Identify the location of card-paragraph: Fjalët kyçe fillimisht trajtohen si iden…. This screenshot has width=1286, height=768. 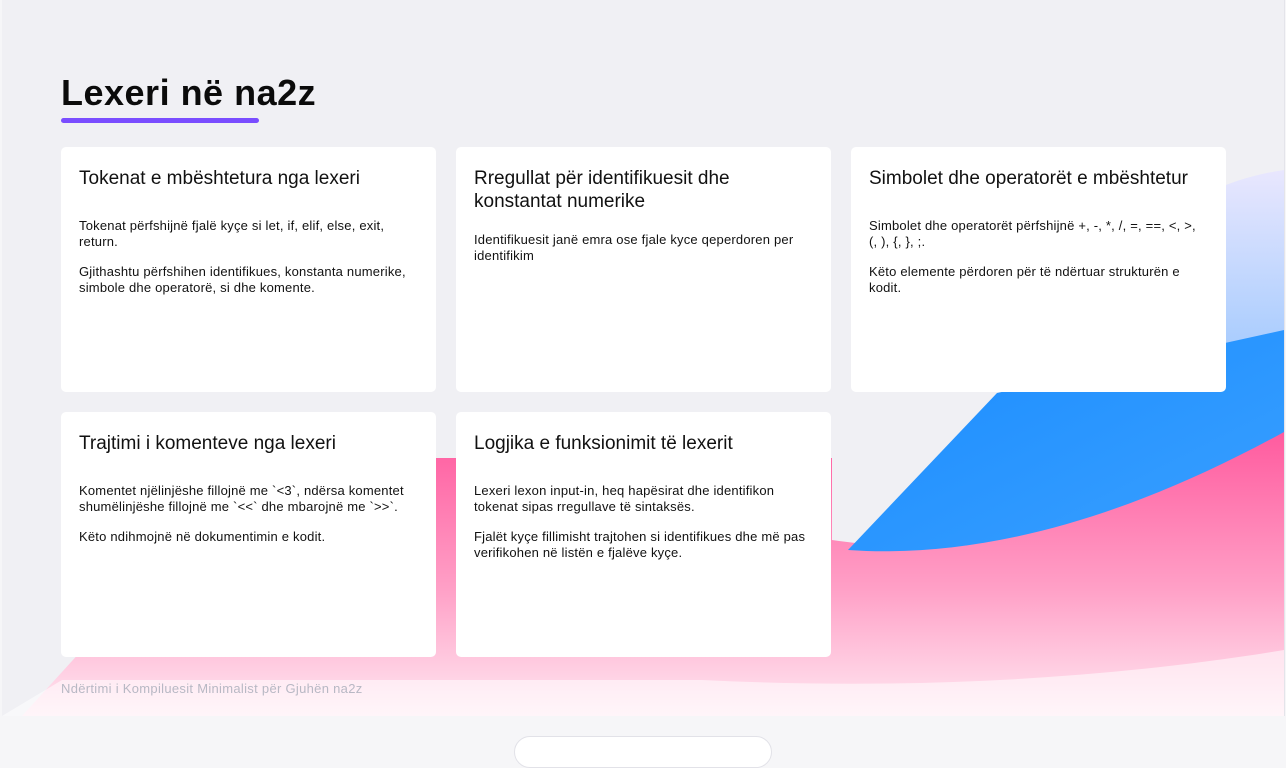
(640, 544).